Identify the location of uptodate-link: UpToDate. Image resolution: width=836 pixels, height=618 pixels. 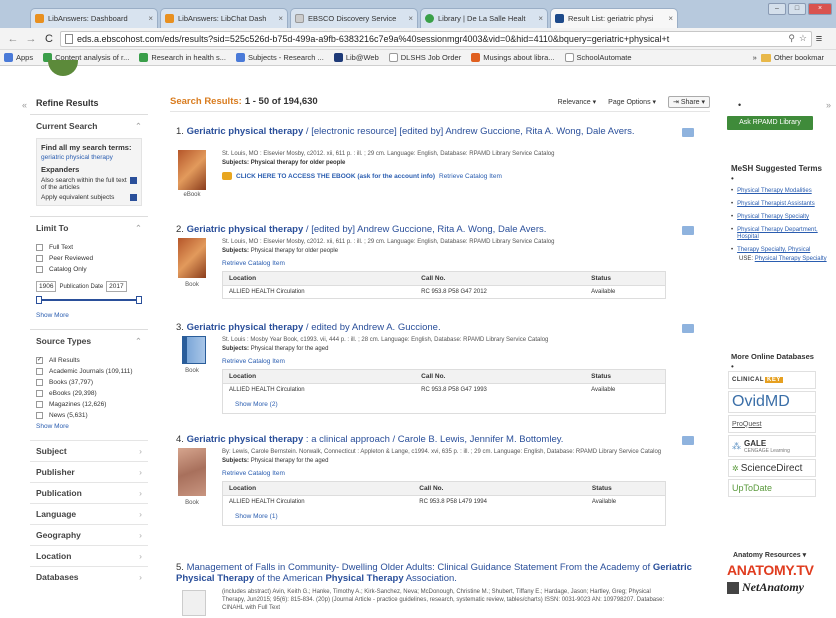
(772, 488).